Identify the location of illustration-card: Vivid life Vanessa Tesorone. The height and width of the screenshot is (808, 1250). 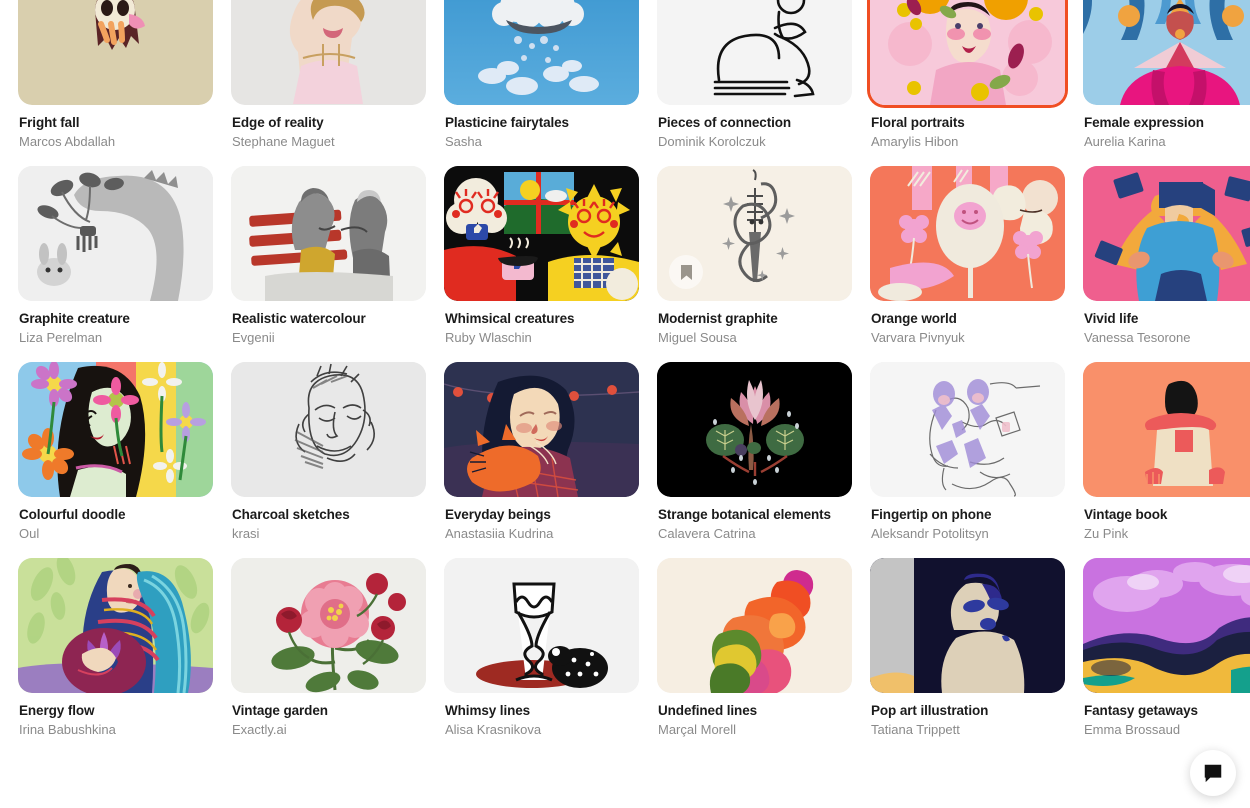
(1166, 256).